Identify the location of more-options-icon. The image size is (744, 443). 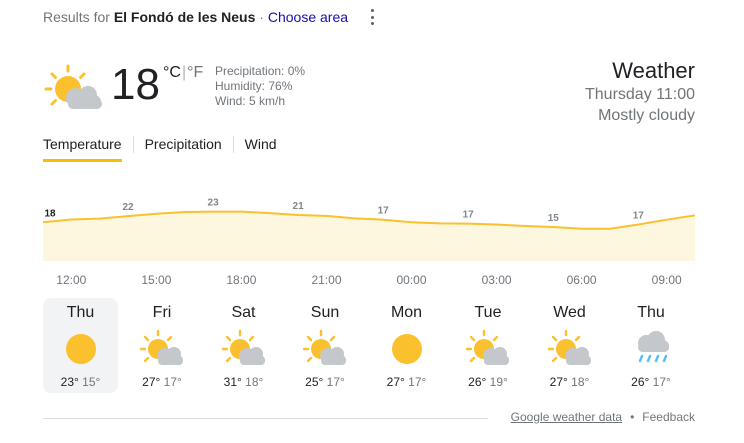
(372, 17).